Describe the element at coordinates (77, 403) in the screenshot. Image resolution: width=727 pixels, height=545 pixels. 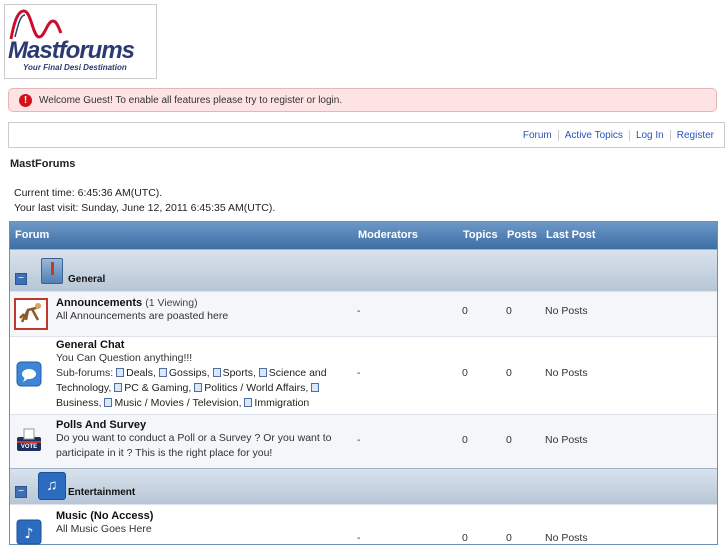
I see `subforum-business: Business` at that location.